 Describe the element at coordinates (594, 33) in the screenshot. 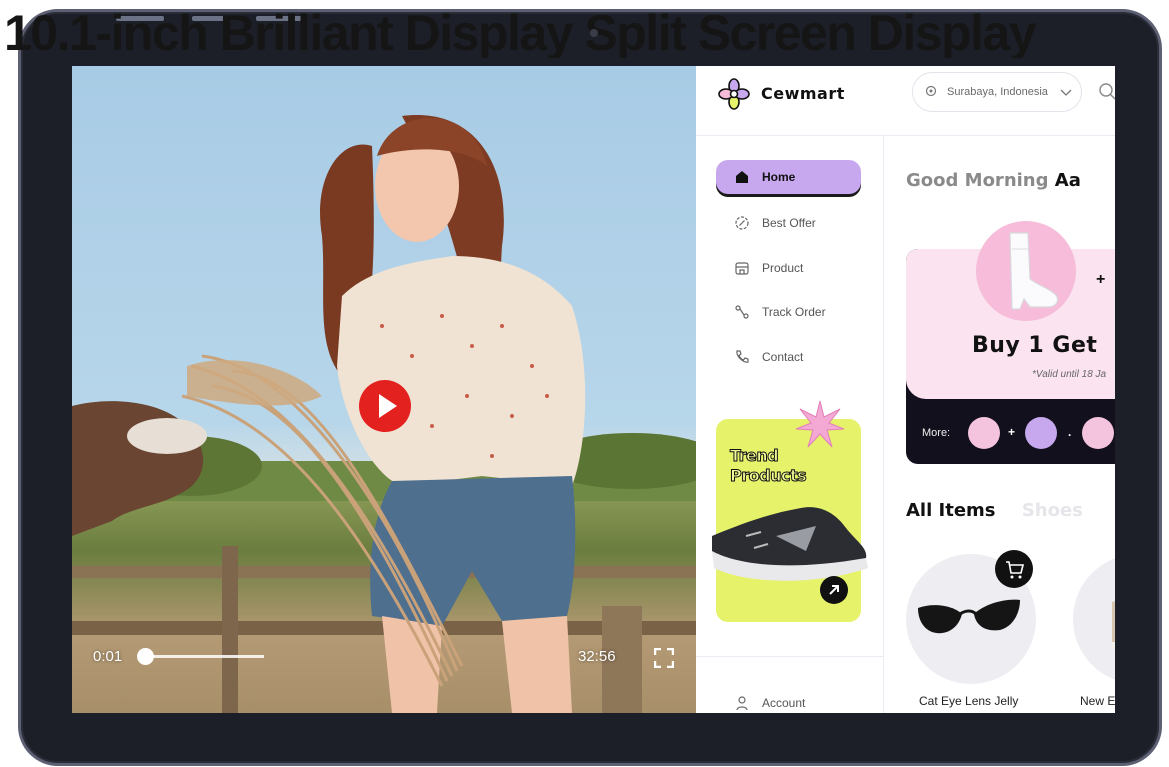

I see `front-camera` at that location.